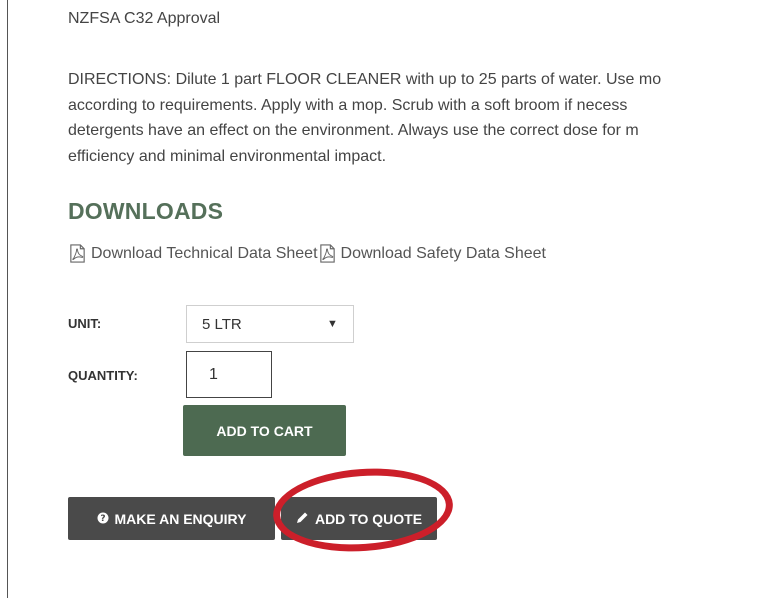 The width and height of the screenshot is (766, 598). Describe the element at coordinates (368, 518) in the screenshot. I see `add-to-quote-label: ADD TO QUOTE` at that location.